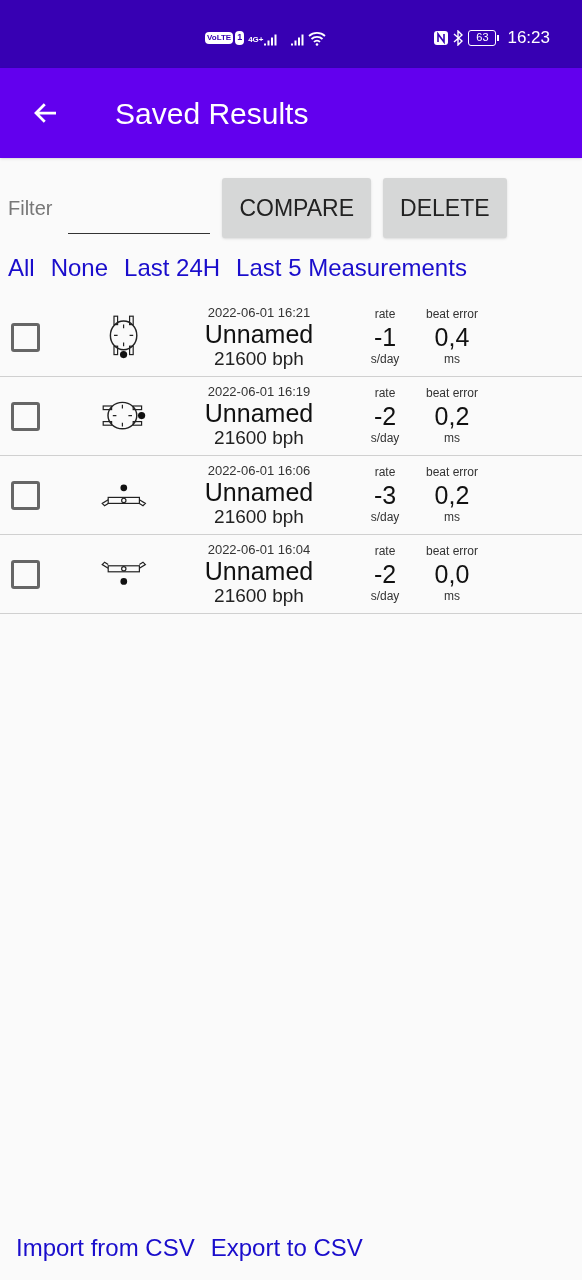  I want to click on quick-select-link: Last 24H, so click(172, 268).